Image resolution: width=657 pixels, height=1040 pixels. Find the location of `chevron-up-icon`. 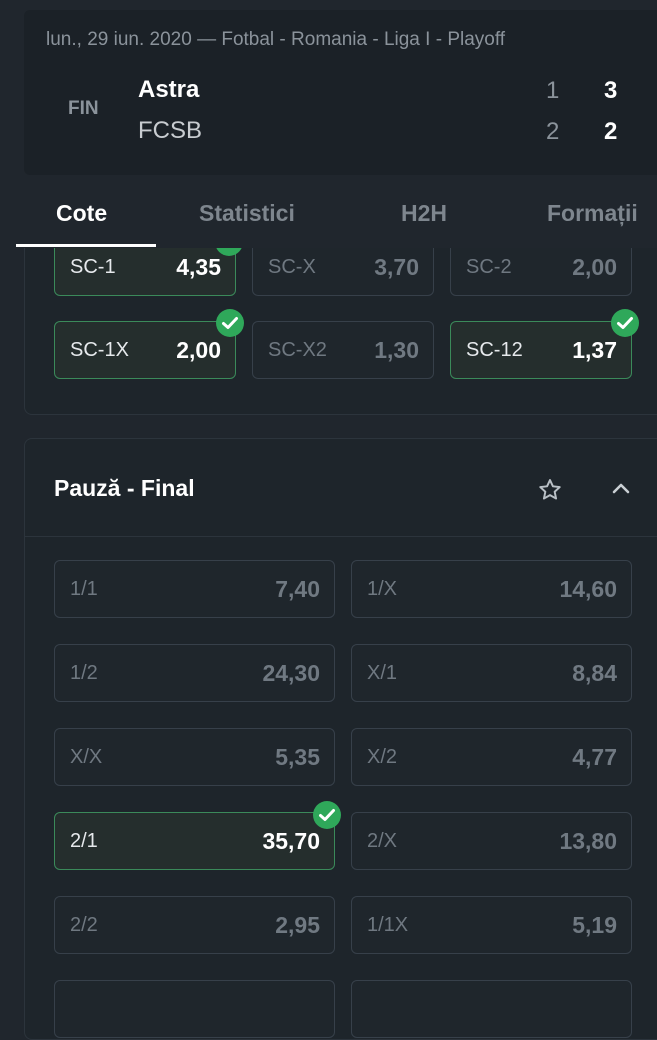

chevron-up-icon is located at coordinates (621, 489).